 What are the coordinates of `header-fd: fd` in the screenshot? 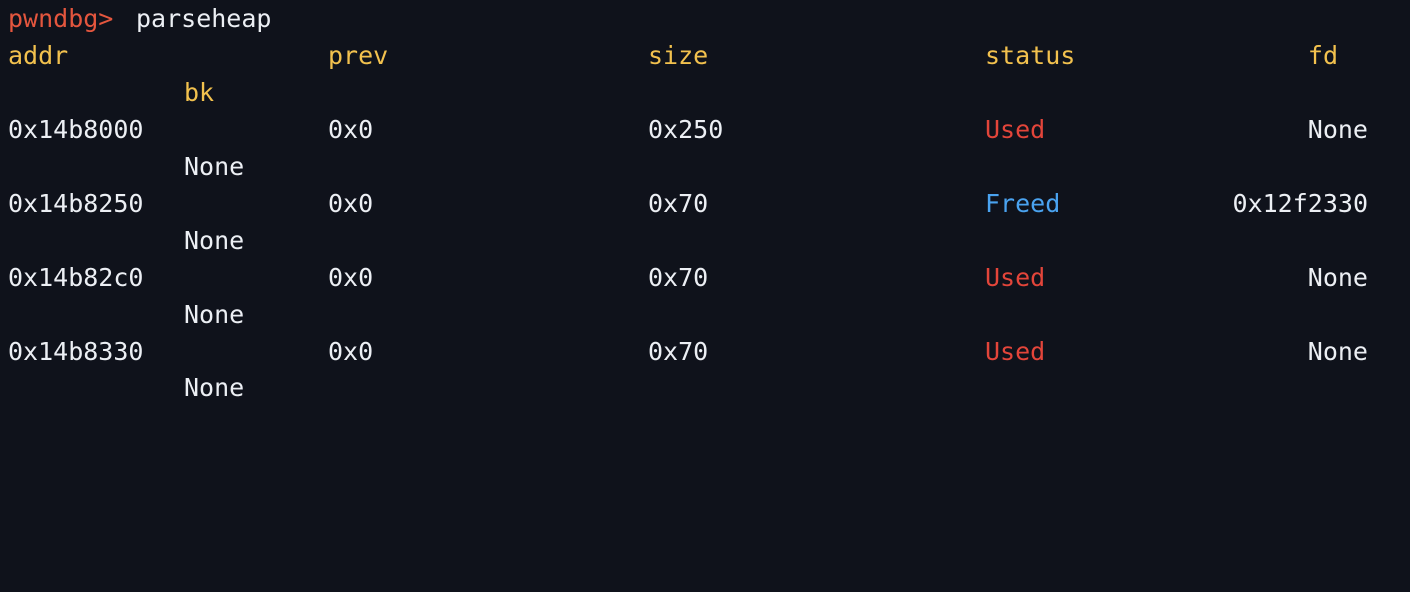 It's located at (1322, 55).